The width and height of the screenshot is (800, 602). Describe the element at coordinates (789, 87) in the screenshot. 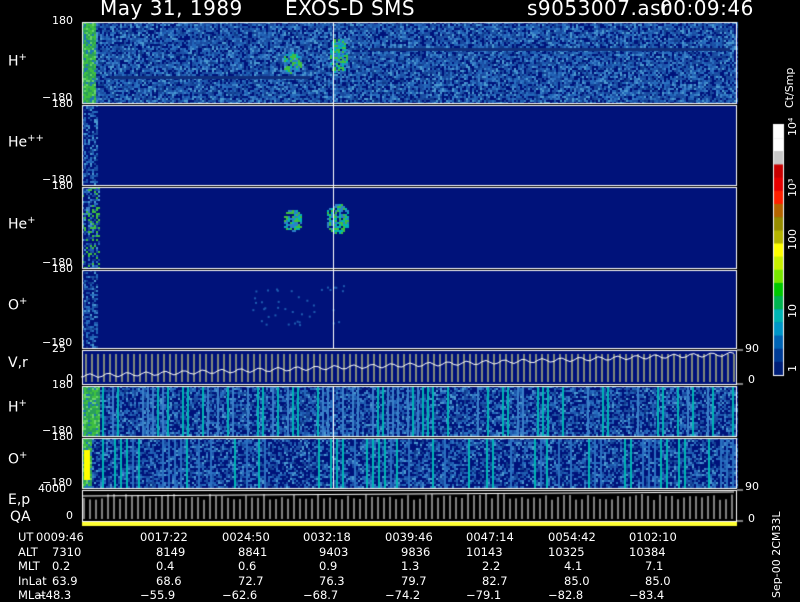

I see `colorbar-unit: Ct/Smp` at that location.